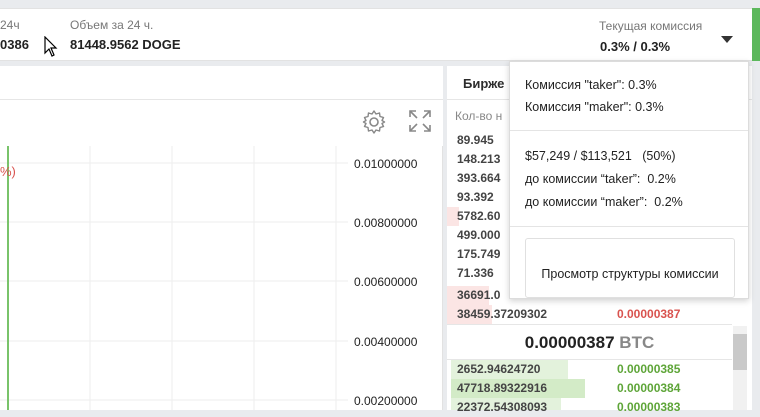 This screenshot has width=760, height=417. What do you see at coordinates (221, 83) in the screenshot?
I see `chart-header` at bounding box center [221, 83].